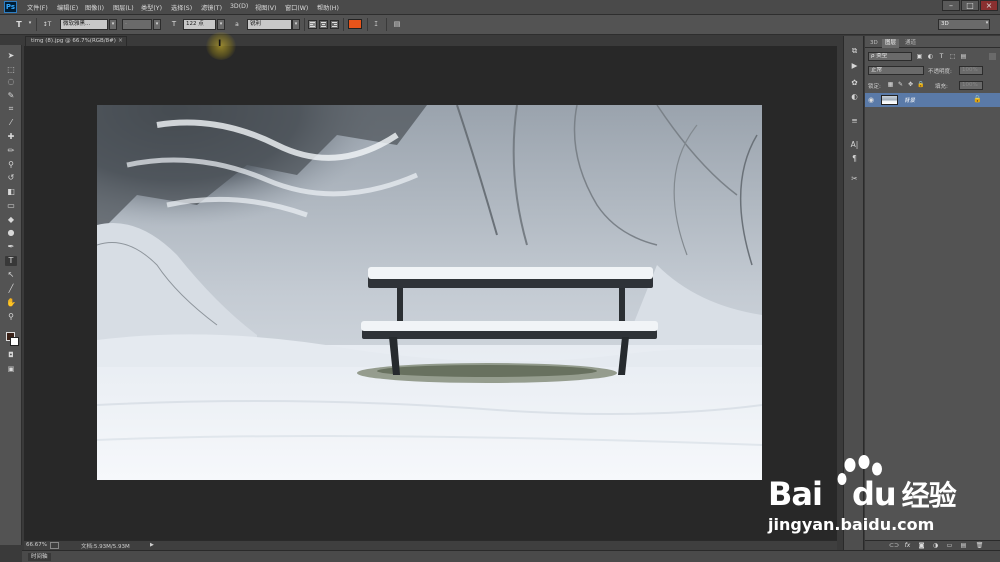 The width and height of the screenshot is (1000, 562). I want to click on path-select-tool-icon: ↖, so click(11, 275).